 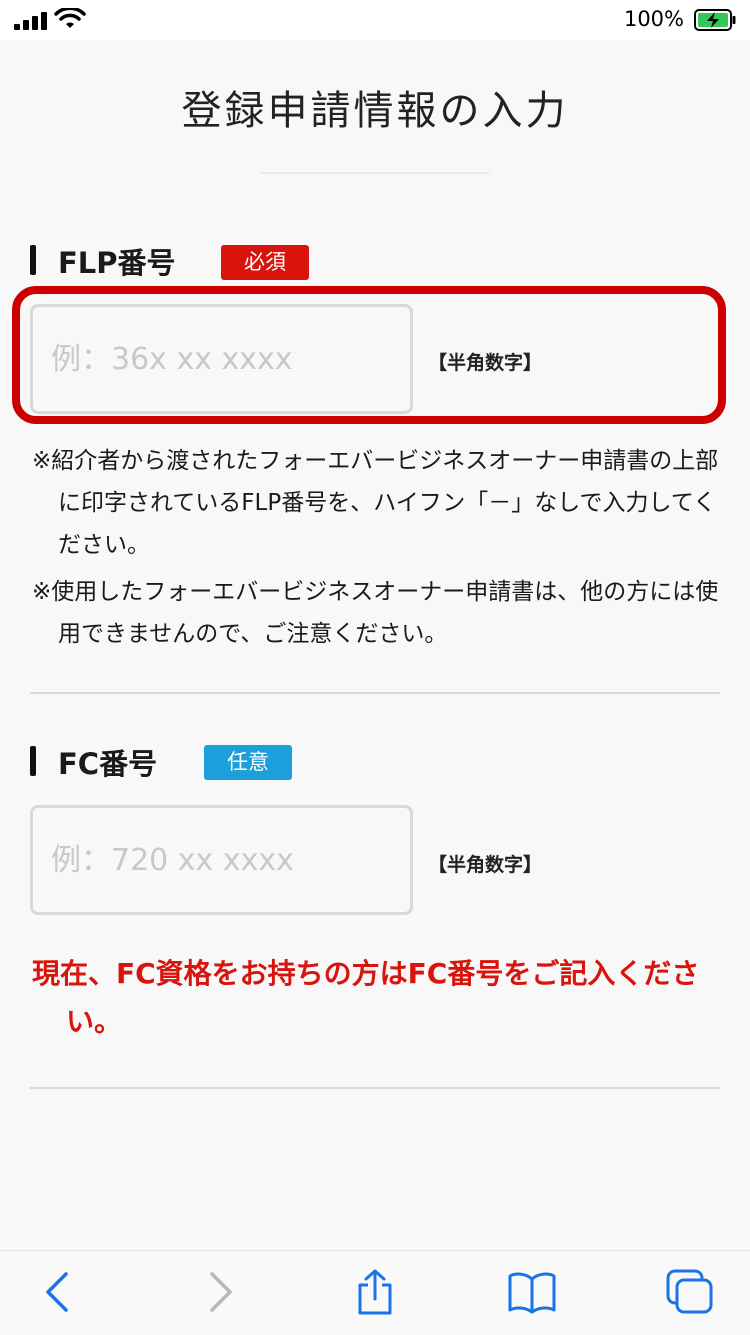 What do you see at coordinates (532, 1292) in the screenshot?
I see `bookmarks-icon` at bounding box center [532, 1292].